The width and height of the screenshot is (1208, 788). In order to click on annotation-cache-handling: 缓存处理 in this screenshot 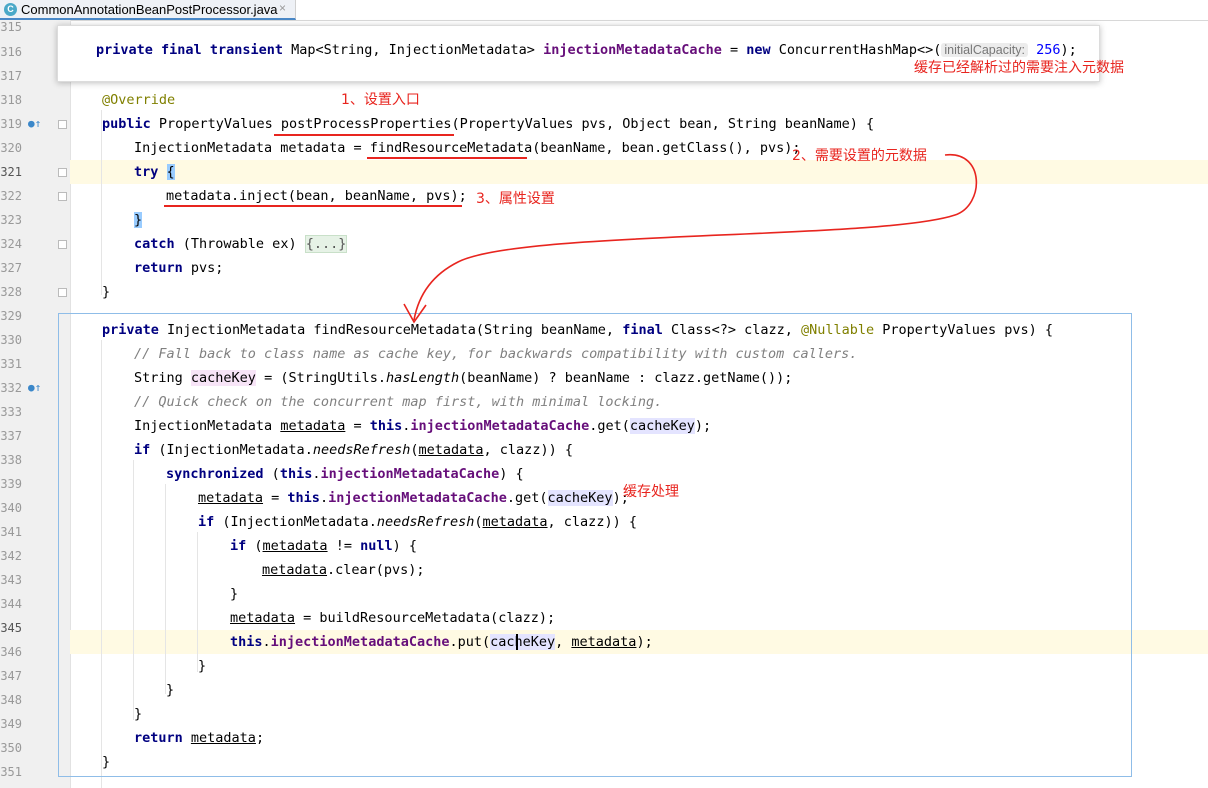, I will do `click(651, 492)`.